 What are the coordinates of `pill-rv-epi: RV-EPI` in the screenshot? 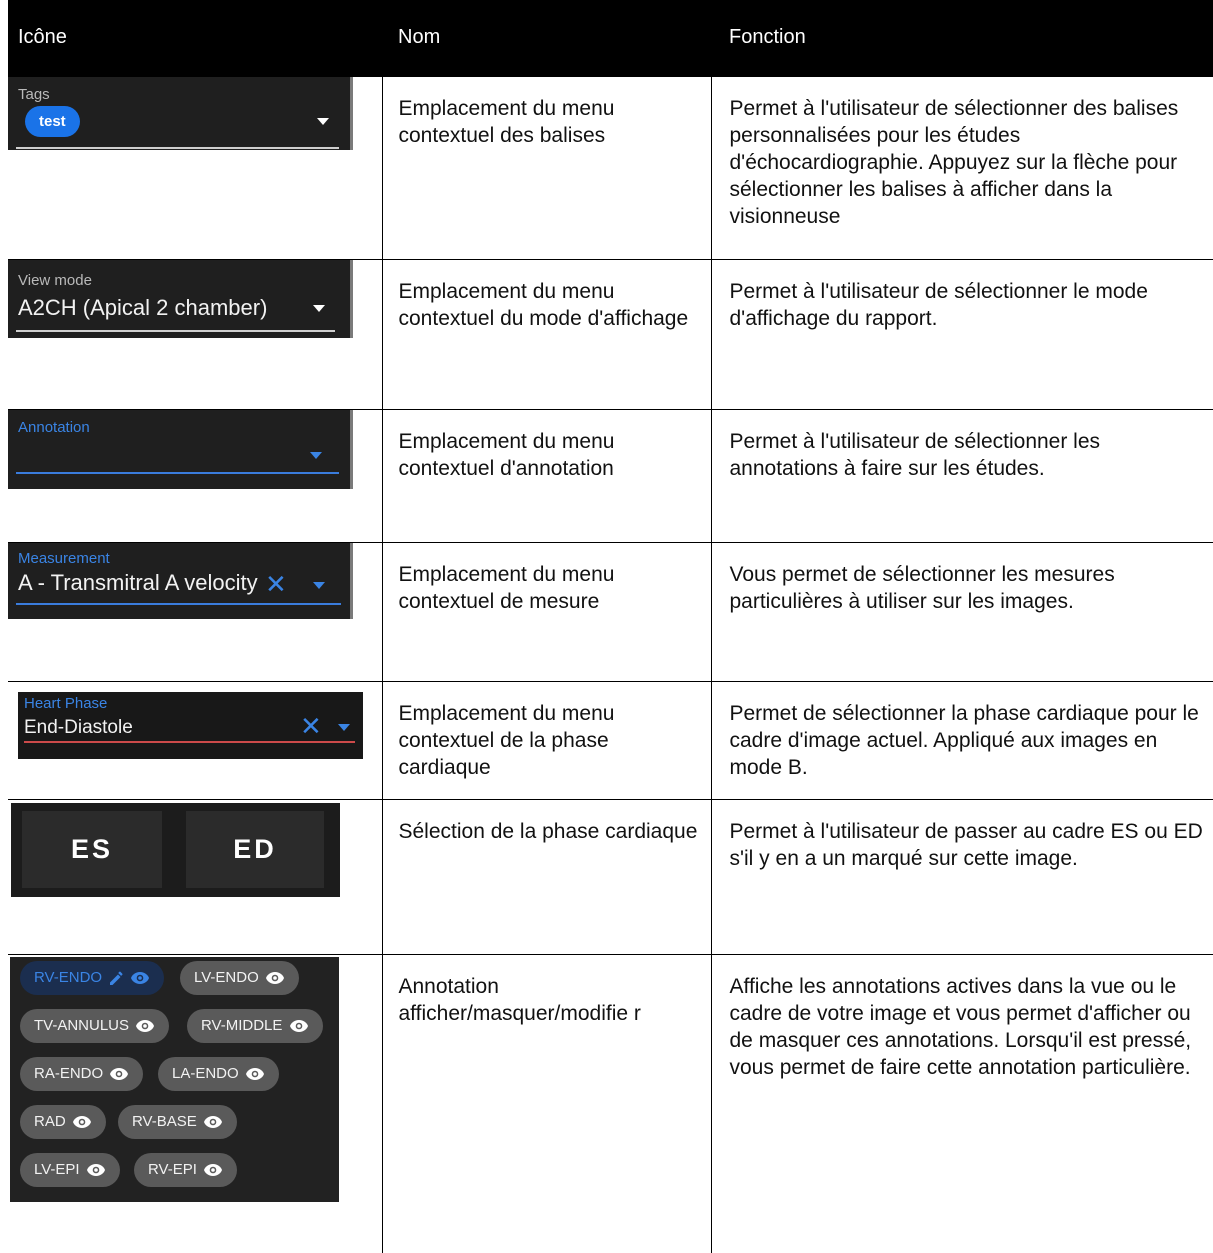 It's located at (186, 1169).